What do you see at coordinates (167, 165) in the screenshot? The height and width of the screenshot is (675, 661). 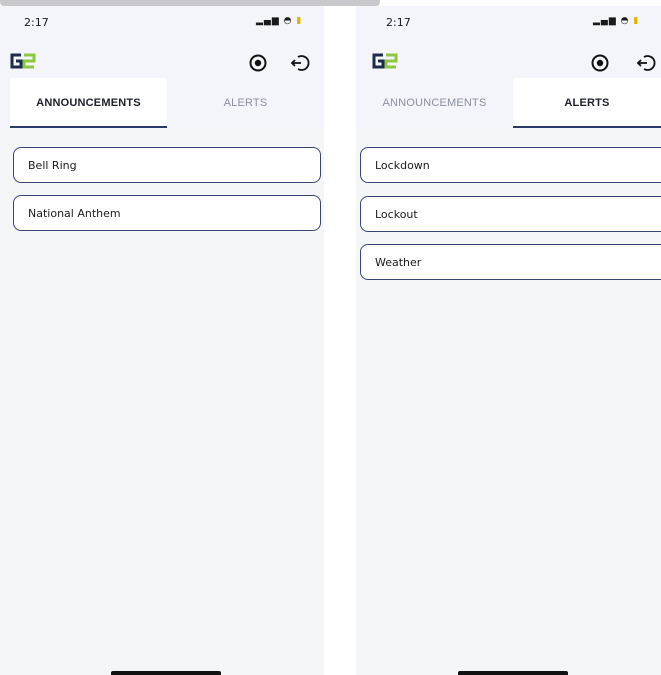 I see `list-item-bell-ring: Bell Ring` at bounding box center [167, 165].